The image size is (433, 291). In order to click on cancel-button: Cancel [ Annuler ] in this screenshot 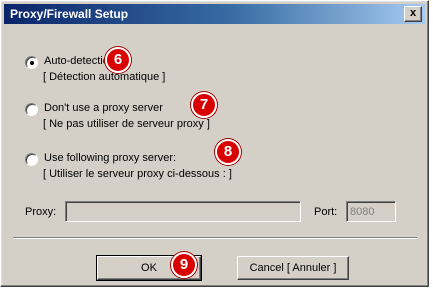, I will do `click(293, 268)`.